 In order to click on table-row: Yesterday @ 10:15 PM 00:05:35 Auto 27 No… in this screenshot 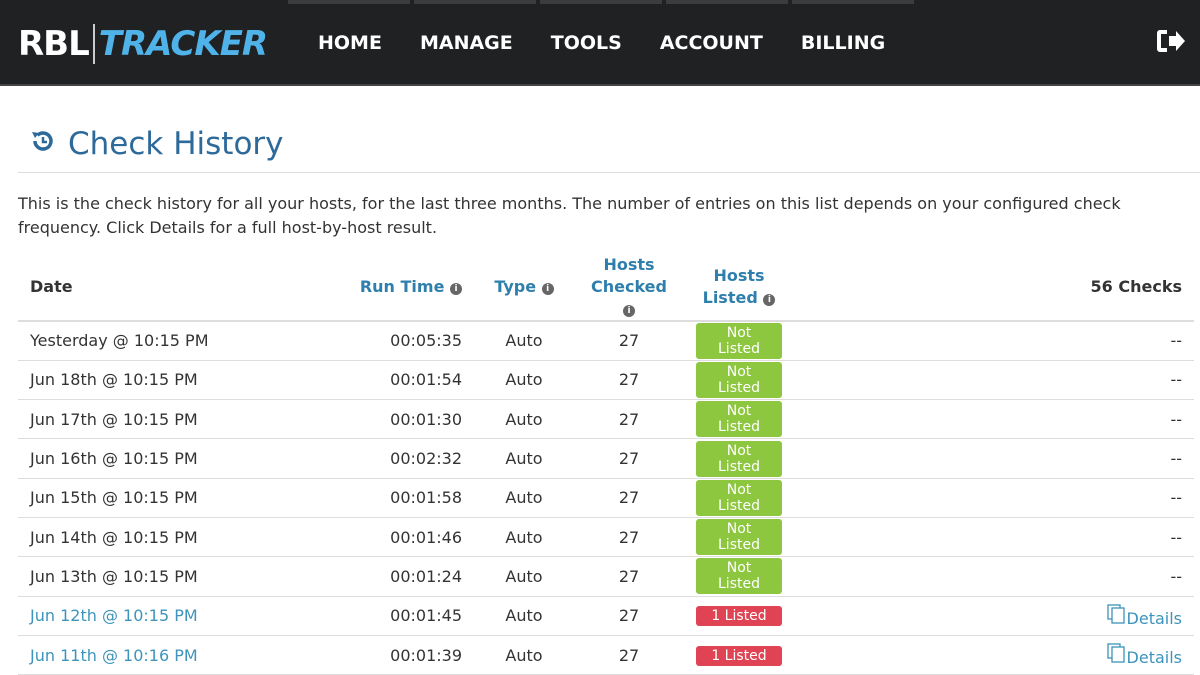, I will do `click(606, 341)`.